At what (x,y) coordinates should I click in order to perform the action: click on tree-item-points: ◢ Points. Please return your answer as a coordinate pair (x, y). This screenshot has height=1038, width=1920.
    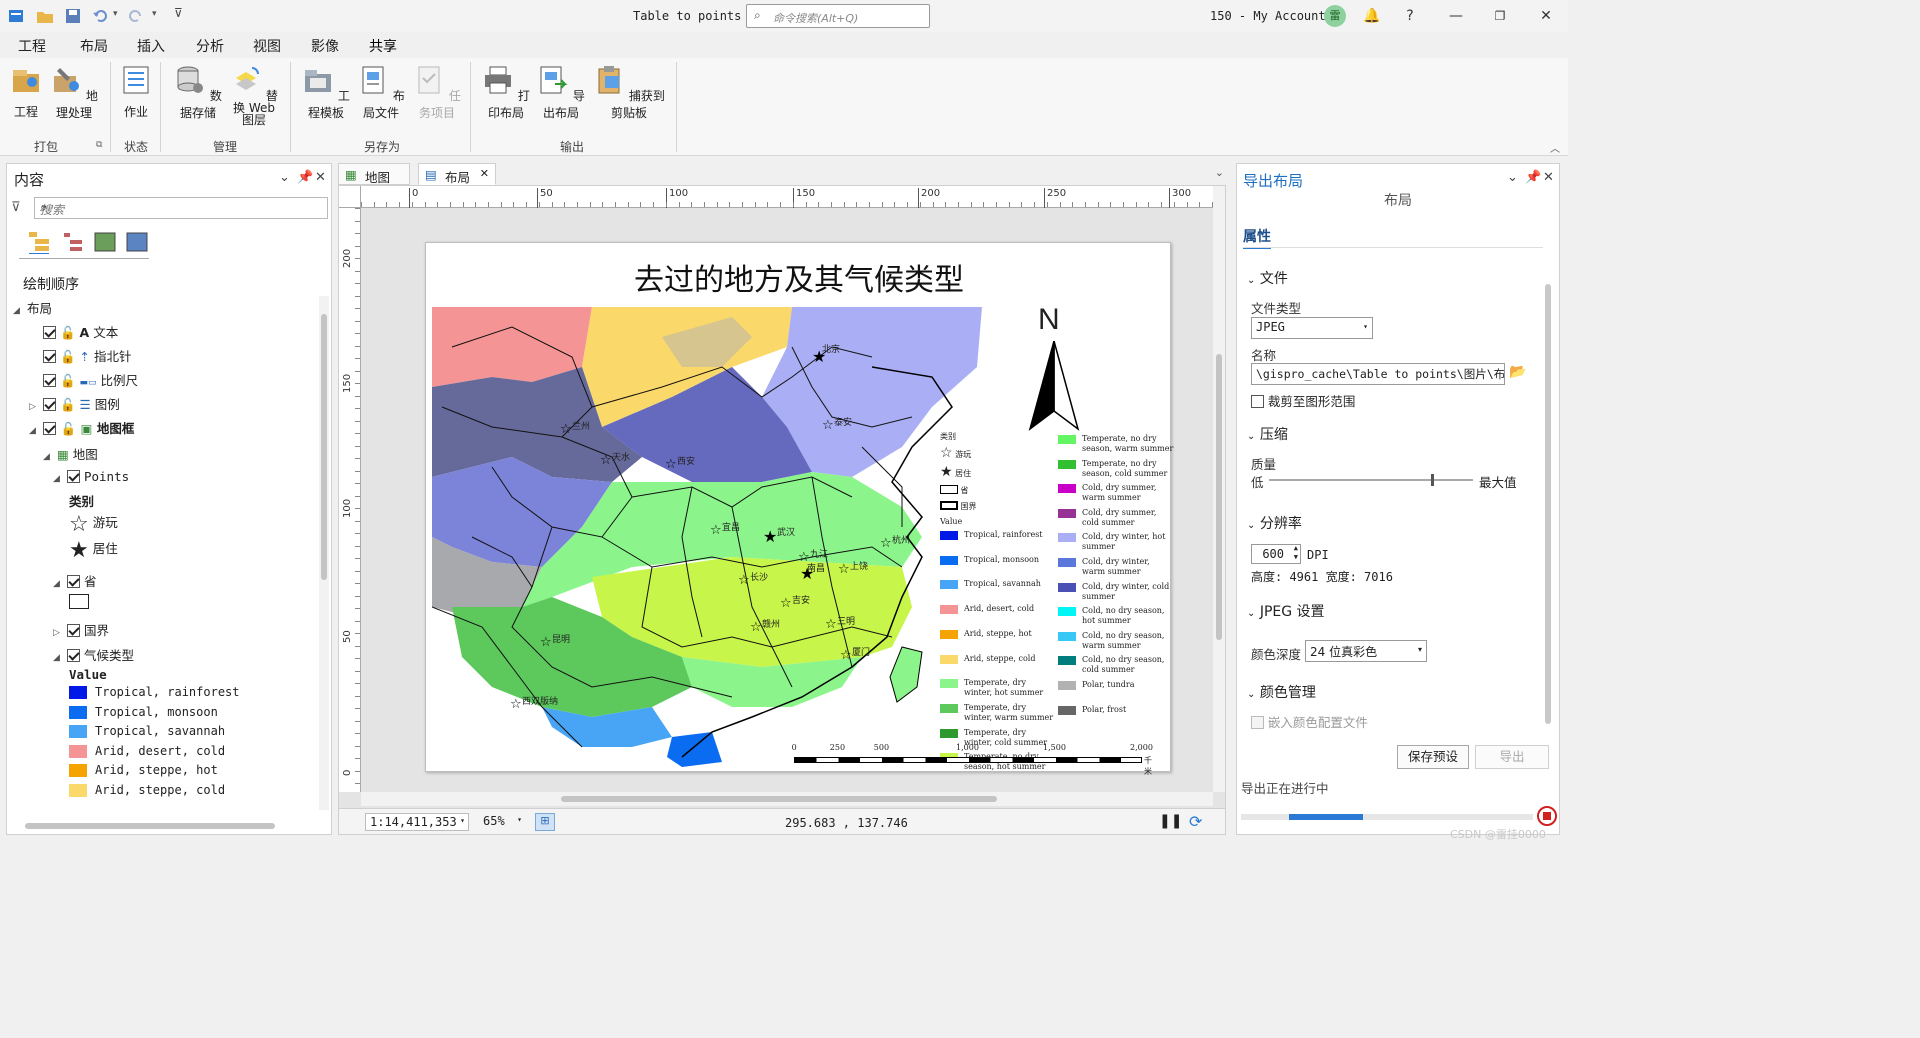
    Looking at the image, I should click on (91, 476).